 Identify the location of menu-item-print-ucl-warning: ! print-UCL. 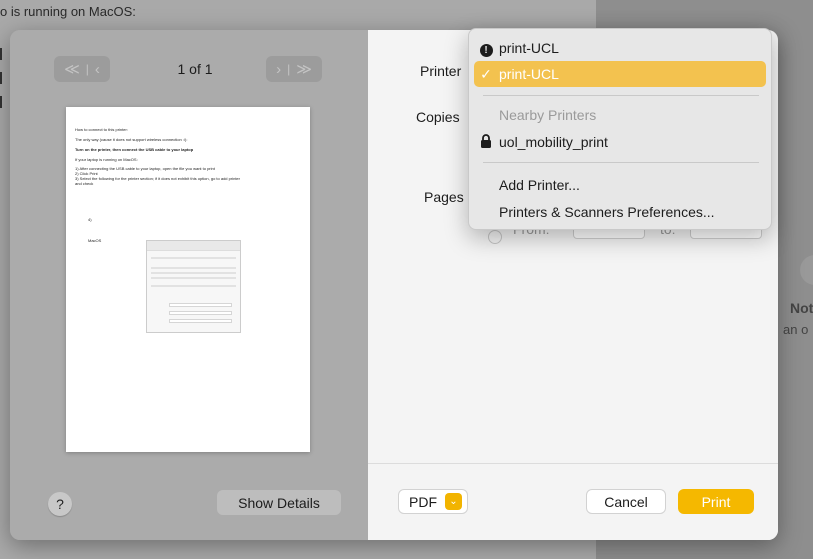
(620, 48).